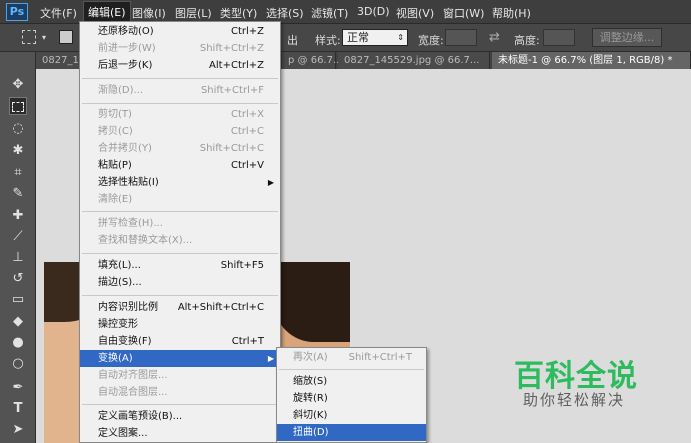 The height and width of the screenshot is (443, 691). Describe the element at coordinates (351, 381) in the screenshot. I see `submenu-item-scale: 缩放(S)` at that location.